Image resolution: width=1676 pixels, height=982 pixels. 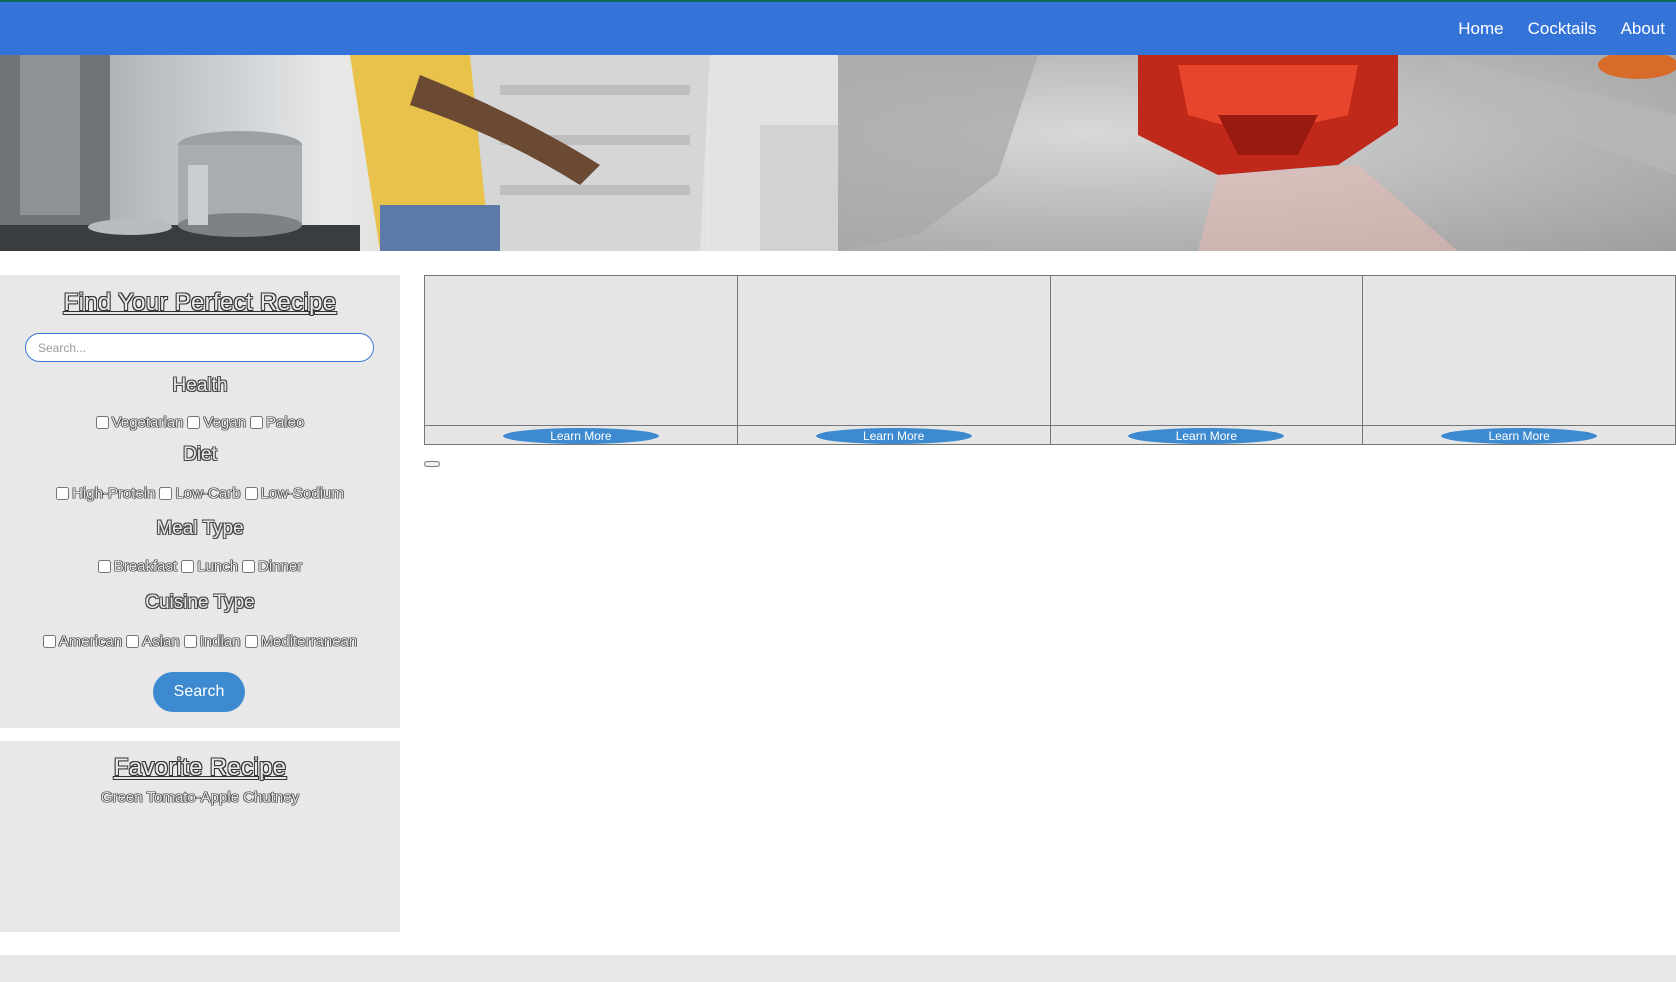 I want to click on option-label: Asian, so click(x=161, y=641).